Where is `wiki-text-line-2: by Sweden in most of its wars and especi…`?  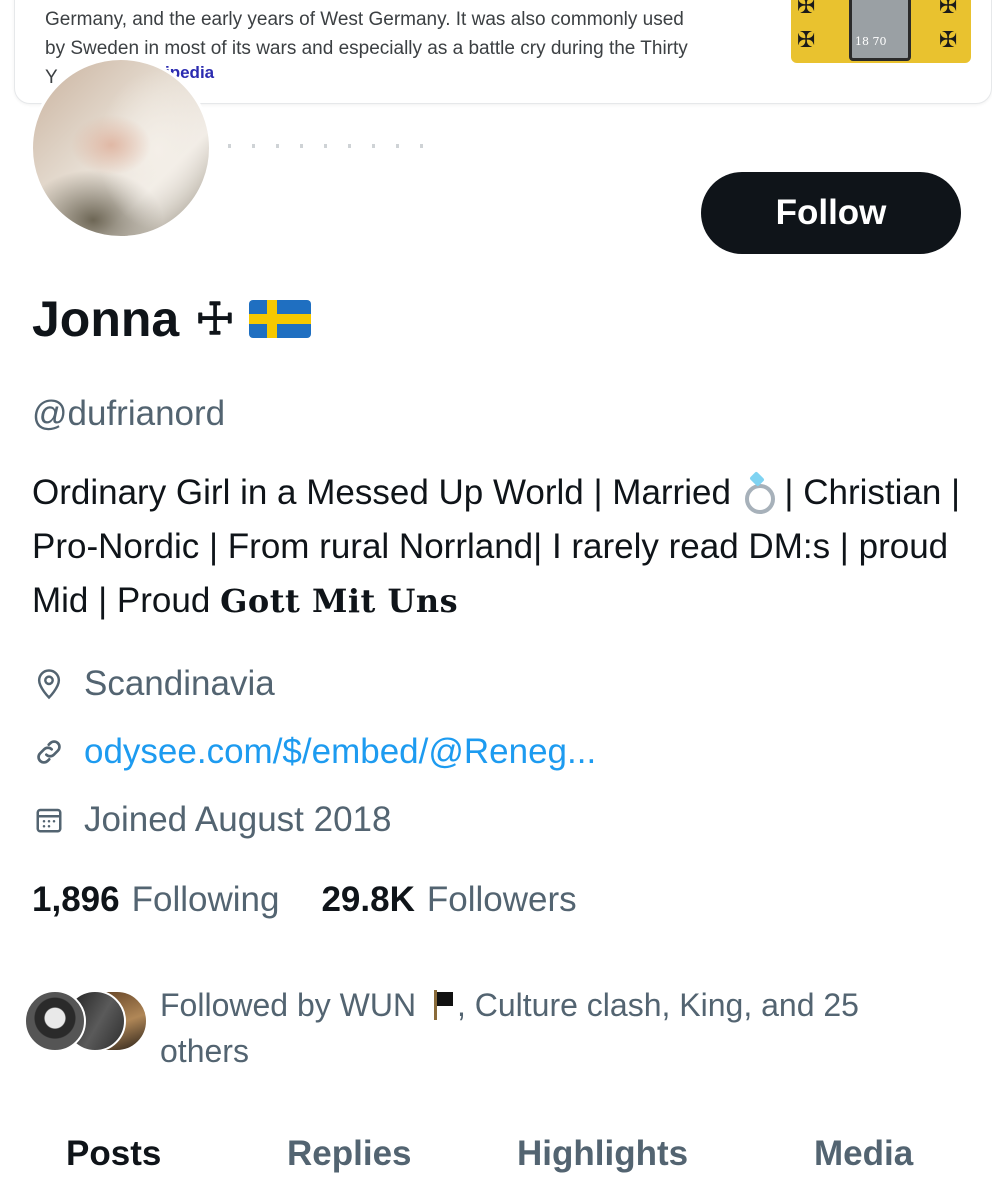 wiki-text-line-2: by Sweden in most of its wars and especi… is located at coordinates (366, 48).